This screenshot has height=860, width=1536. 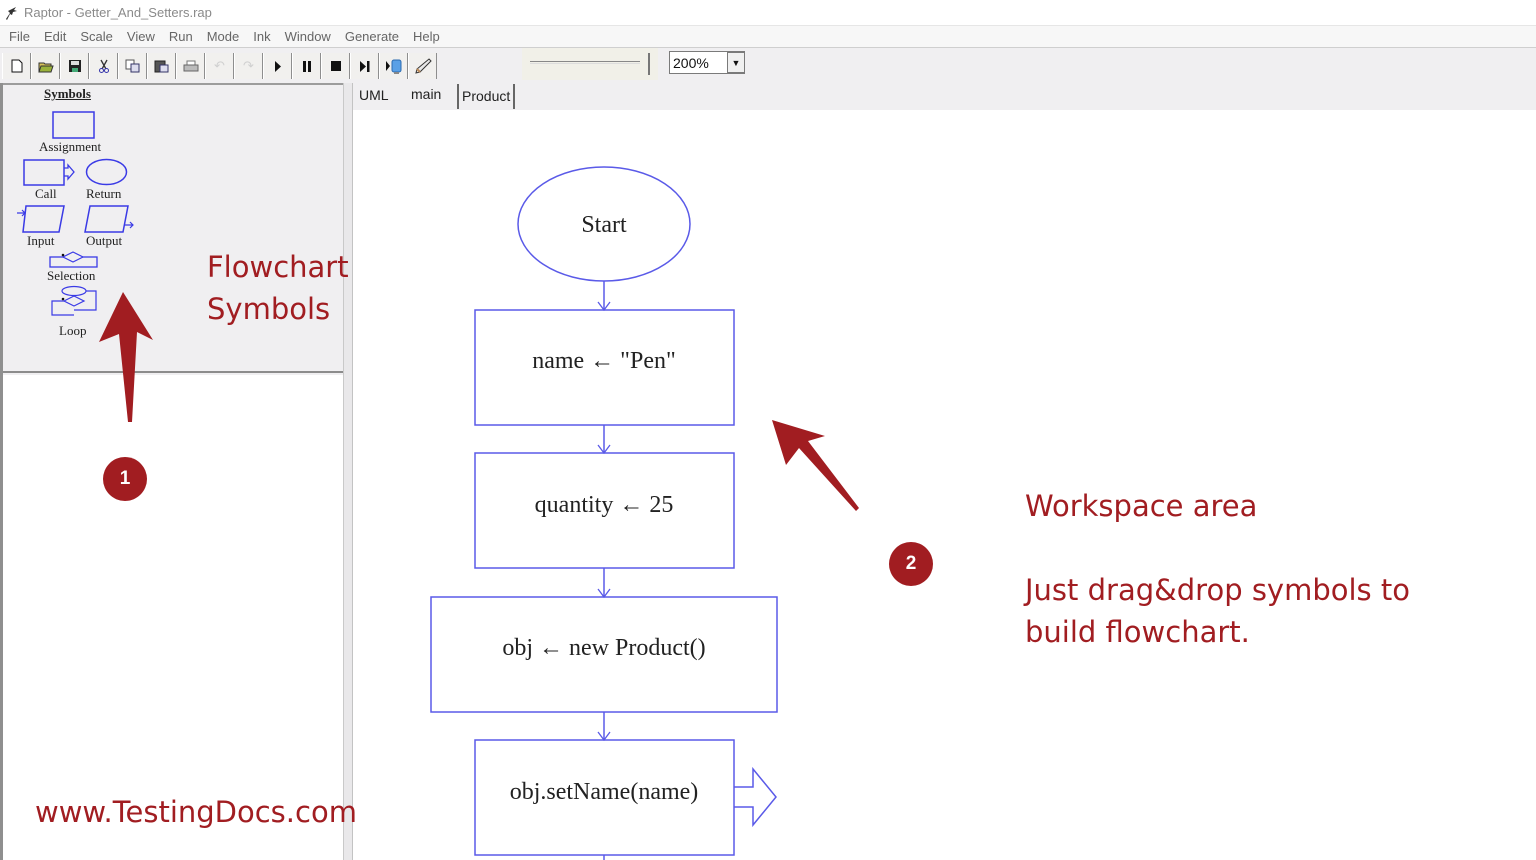 What do you see at coordinates (74, 125) in the screenshot?
I see `assignment-symbol-icon` at bounding box center [74, 125].